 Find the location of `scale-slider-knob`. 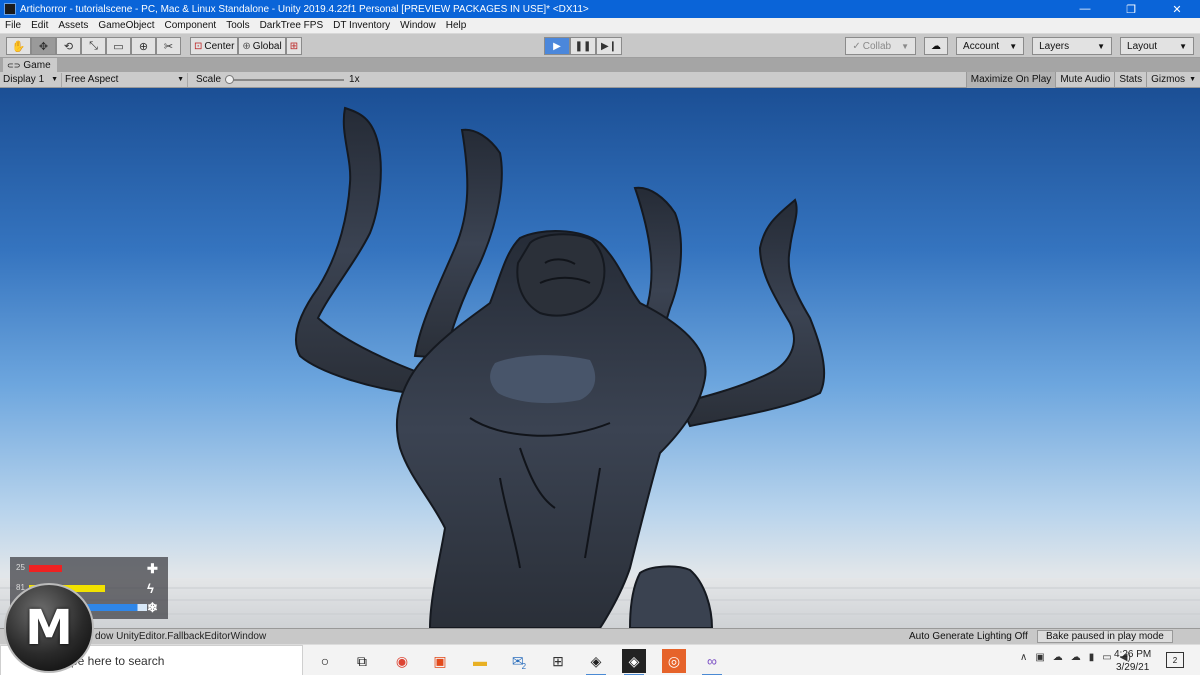

scale-slider-knob is located at coordinates (230, 79).